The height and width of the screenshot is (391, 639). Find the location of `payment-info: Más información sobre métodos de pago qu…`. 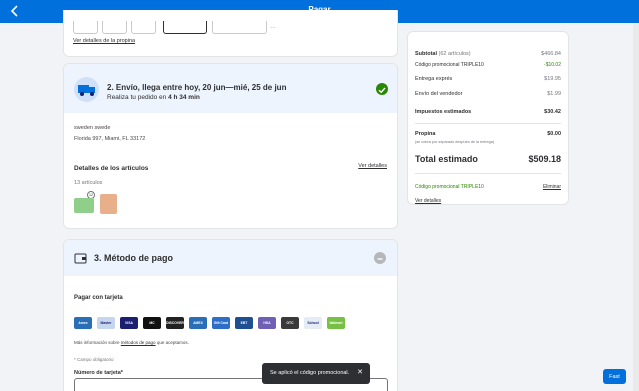

payment-info: Más información sobre métodos de pago qu… is located at coordinates (131, 342).